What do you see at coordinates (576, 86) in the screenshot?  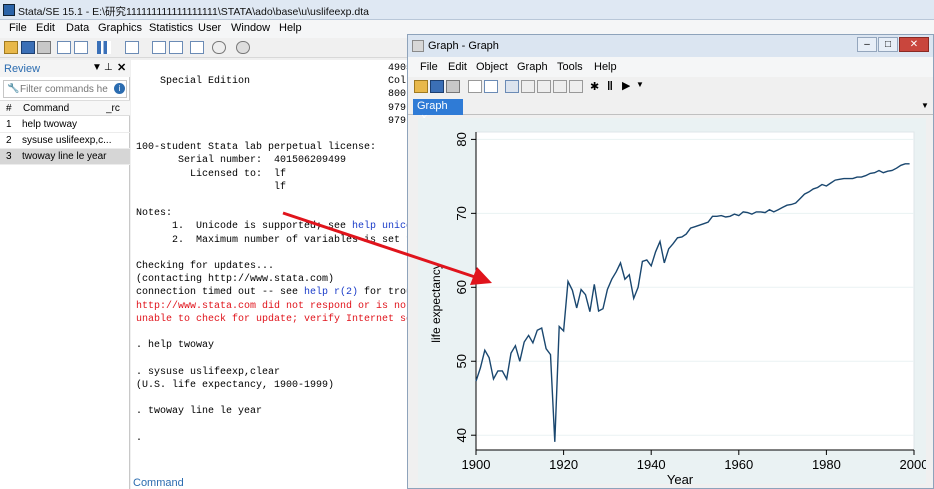 I see `redo-icon` at bounding box center [576, 86].